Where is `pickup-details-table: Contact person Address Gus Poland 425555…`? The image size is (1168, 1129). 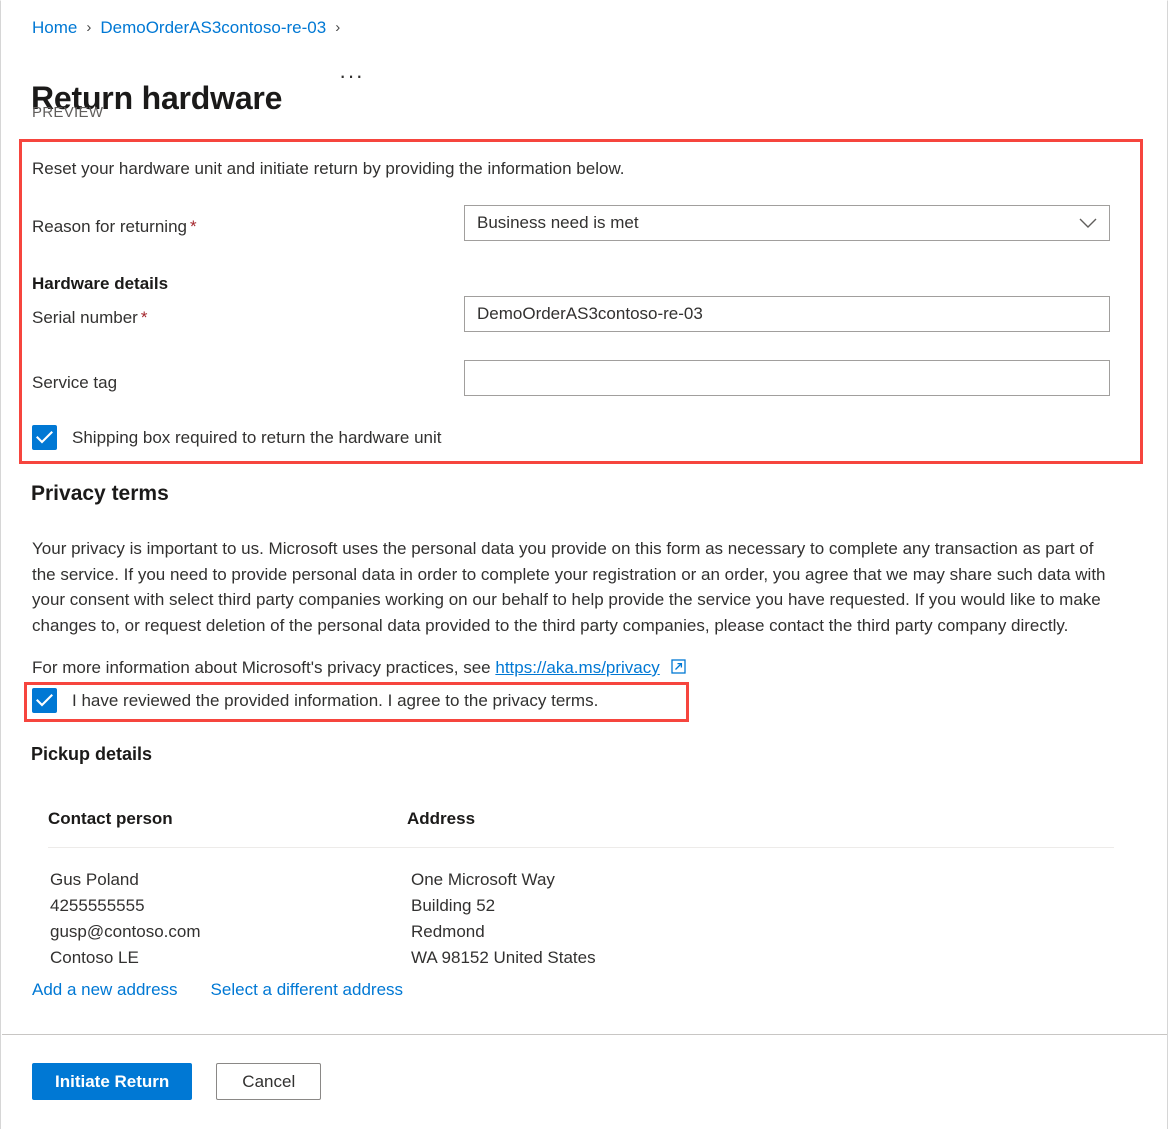
pickup-details-table: Contact person Address Gus Poland 425555… is located at coordinates (581, 889).